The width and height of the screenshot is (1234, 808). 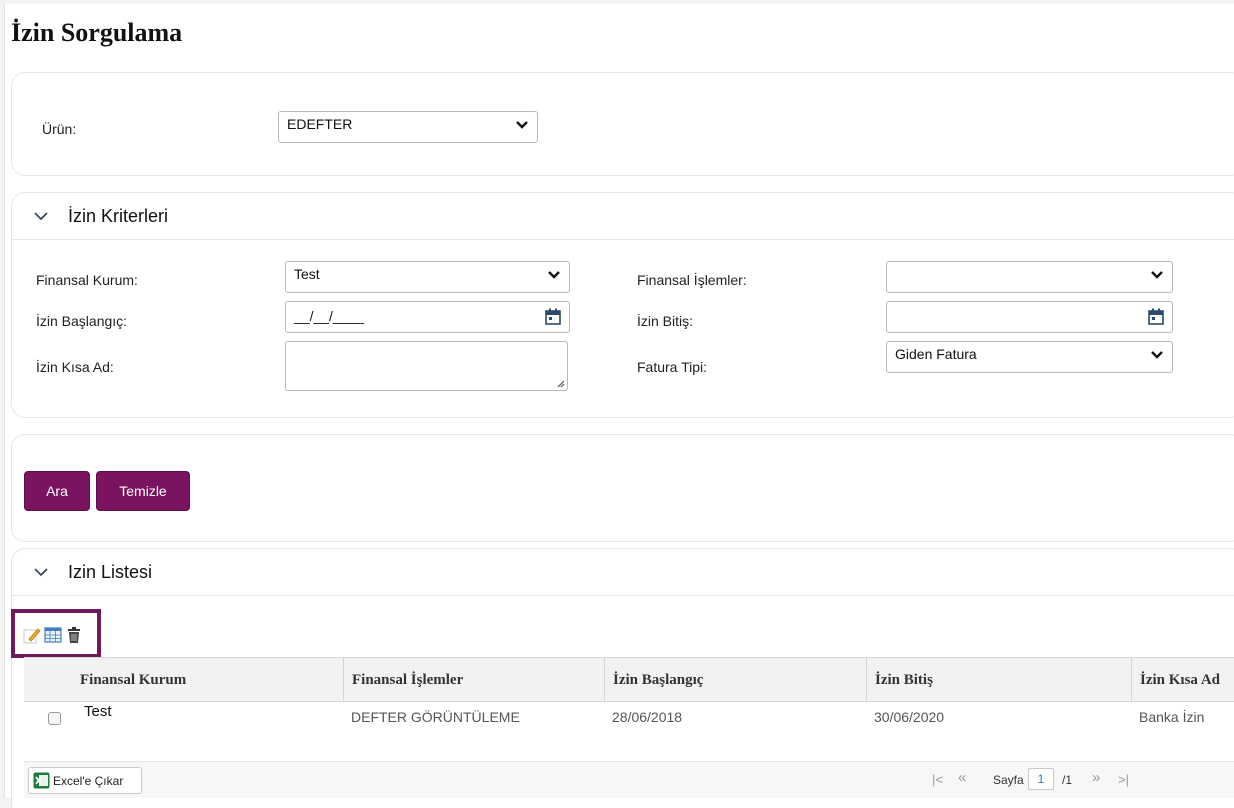 What do you see at coordinates (936, 354) in the screenshot?
I see `invoice-type-value: Giden Fatura` at bounding box center [936, 354].